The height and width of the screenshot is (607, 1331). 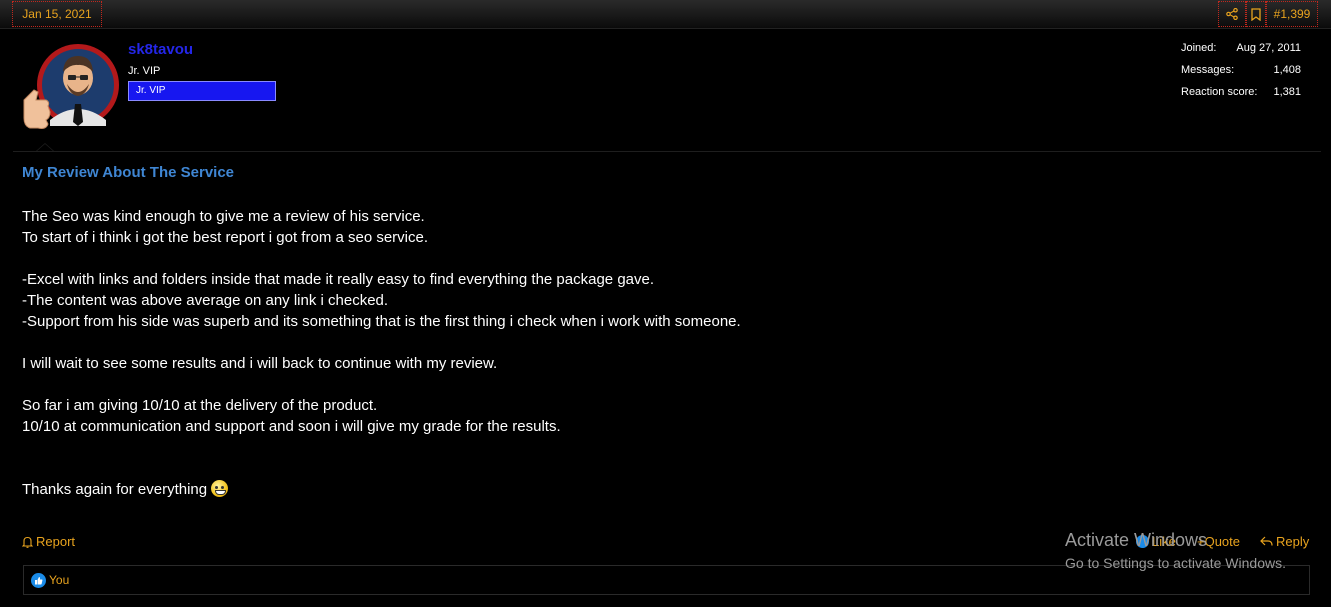 I want to click on post-header-bar, so click(x=665, y=14).